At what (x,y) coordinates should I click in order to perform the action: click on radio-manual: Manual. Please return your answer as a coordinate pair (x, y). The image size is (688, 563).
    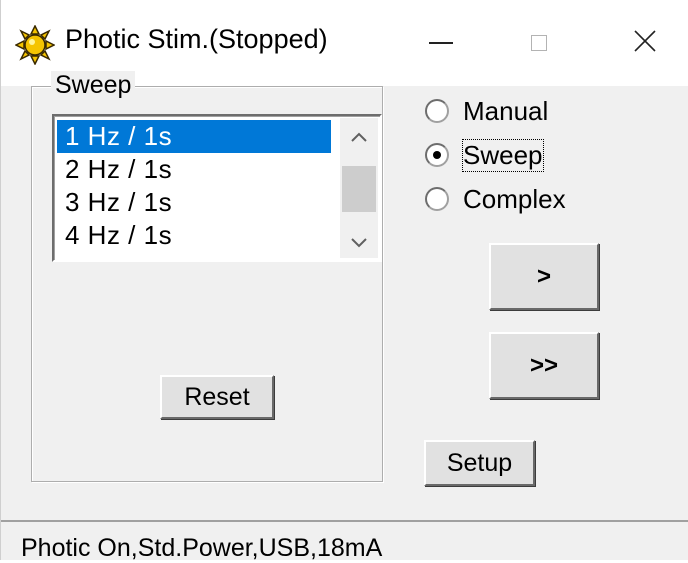
    Looking at the image, I should click on (486, 111).